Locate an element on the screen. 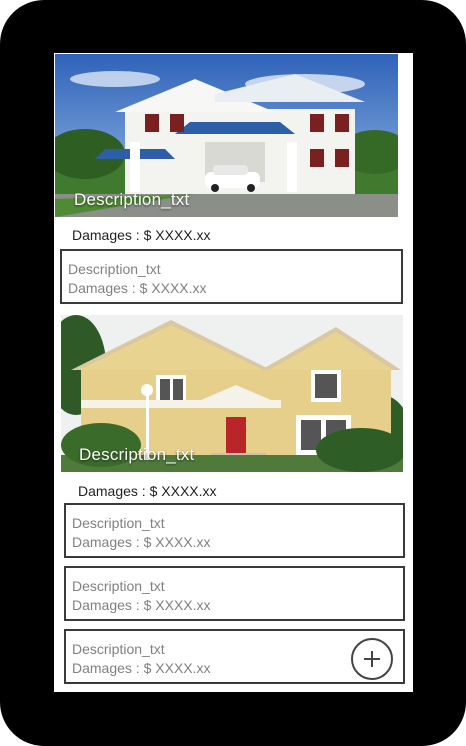 This screenshot has height=746, width=466. plus-icon is located at coordinates (372, 659).